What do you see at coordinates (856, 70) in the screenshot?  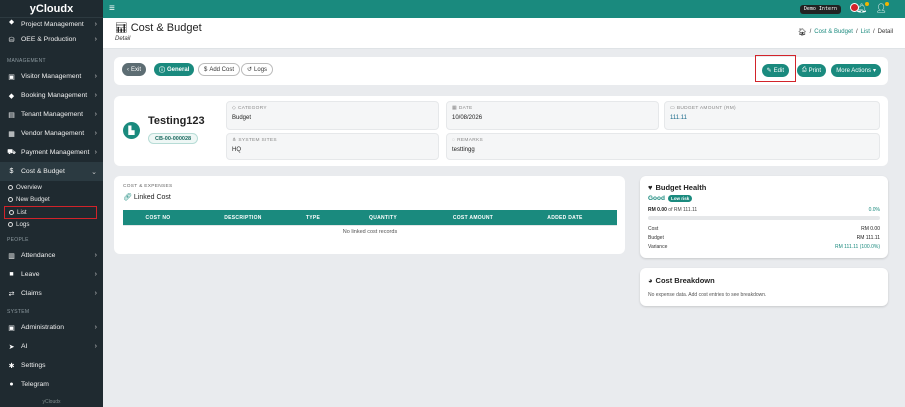 I see `more-actions-button: More Actions ▾` at bounding box center [856, 70].